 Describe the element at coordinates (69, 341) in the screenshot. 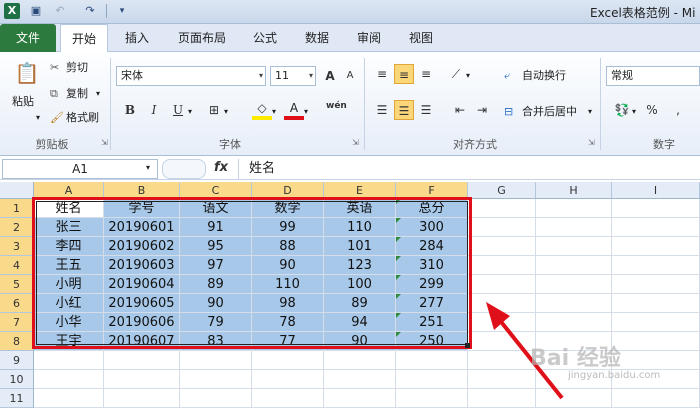

I see `cell-a8: 王宇` at that location.